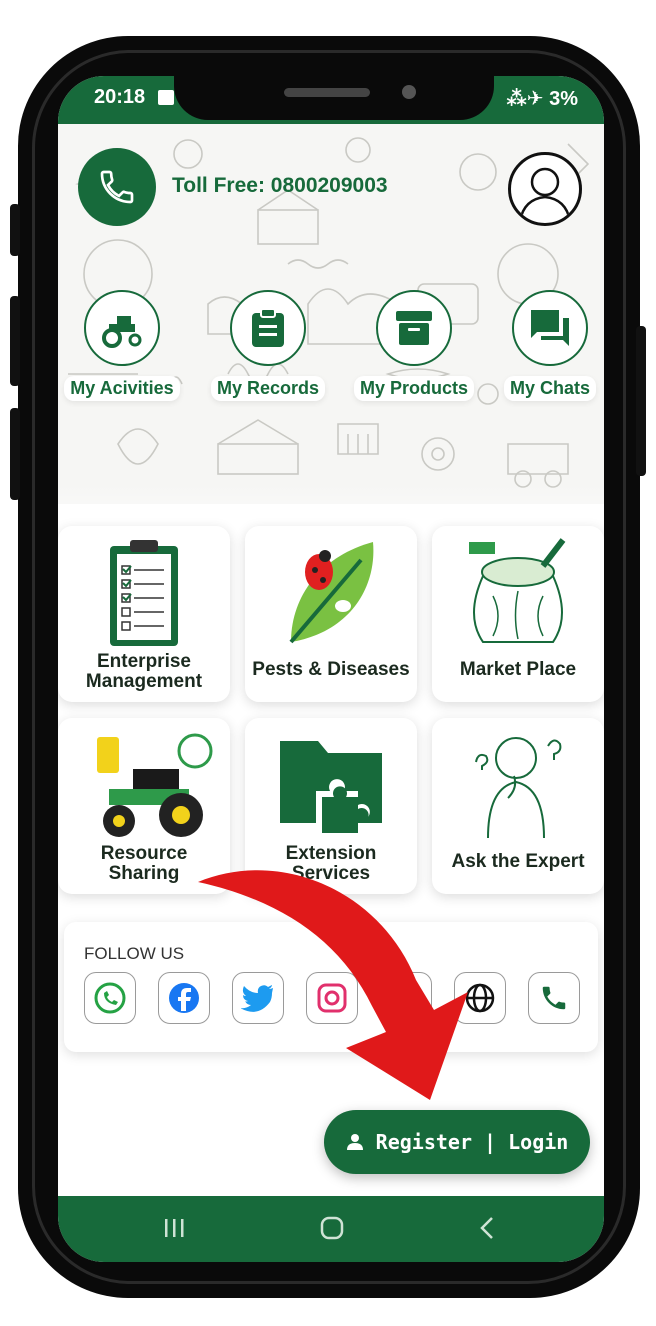 The width and height of the screenshot is (656, 1326). Describe the element at coordinates (549, 388) in the screenshot. I see `quick-label: My Chats` at that location.